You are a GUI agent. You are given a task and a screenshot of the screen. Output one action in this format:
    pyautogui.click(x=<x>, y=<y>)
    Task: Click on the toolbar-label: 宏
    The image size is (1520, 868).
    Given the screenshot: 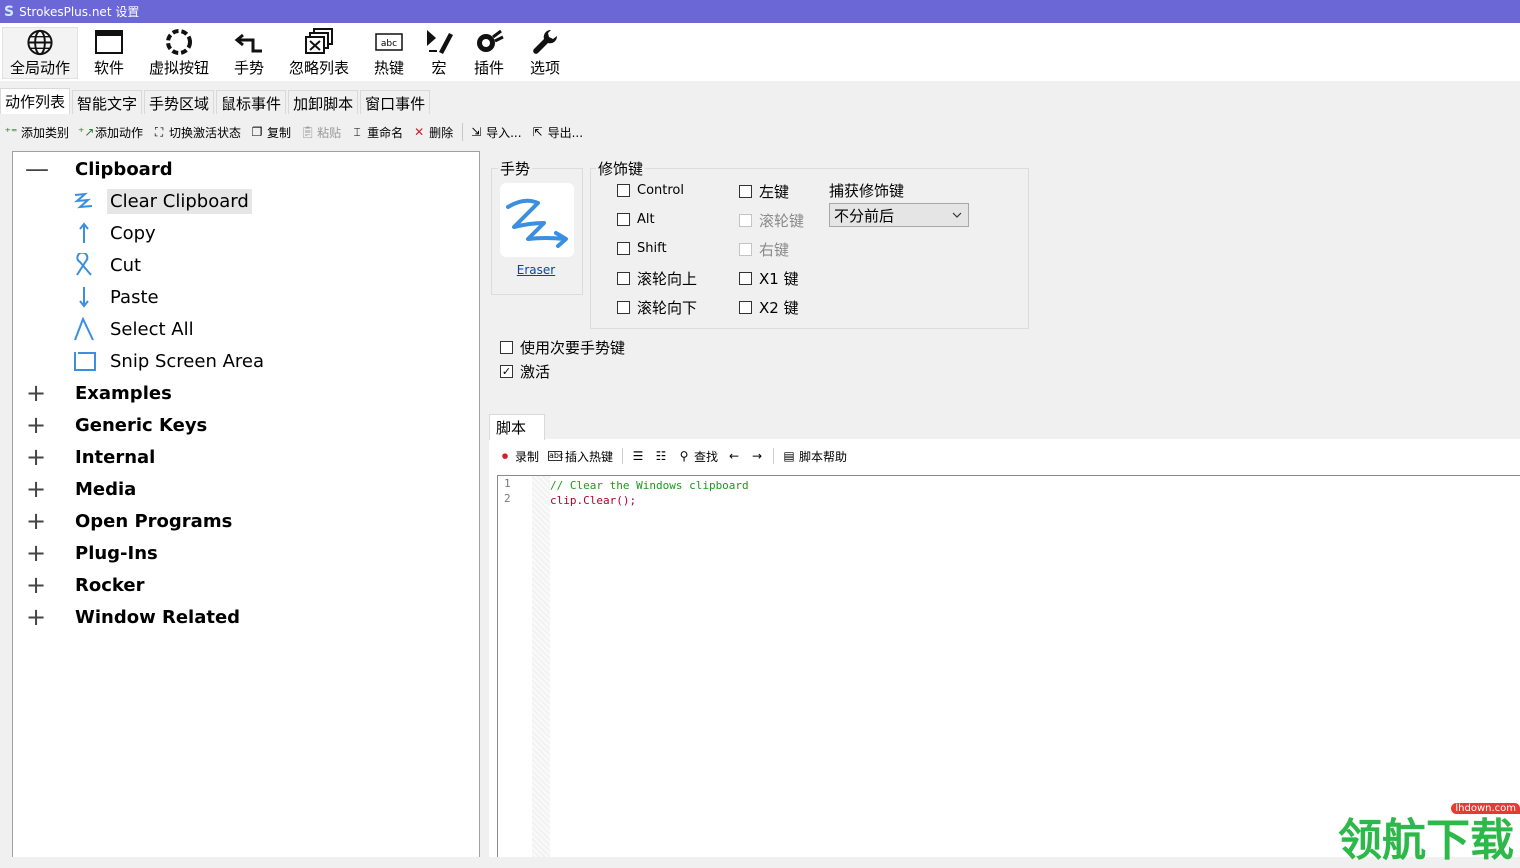 What is the action you would take?
    pyautogui.click(x=439, y=68)
    